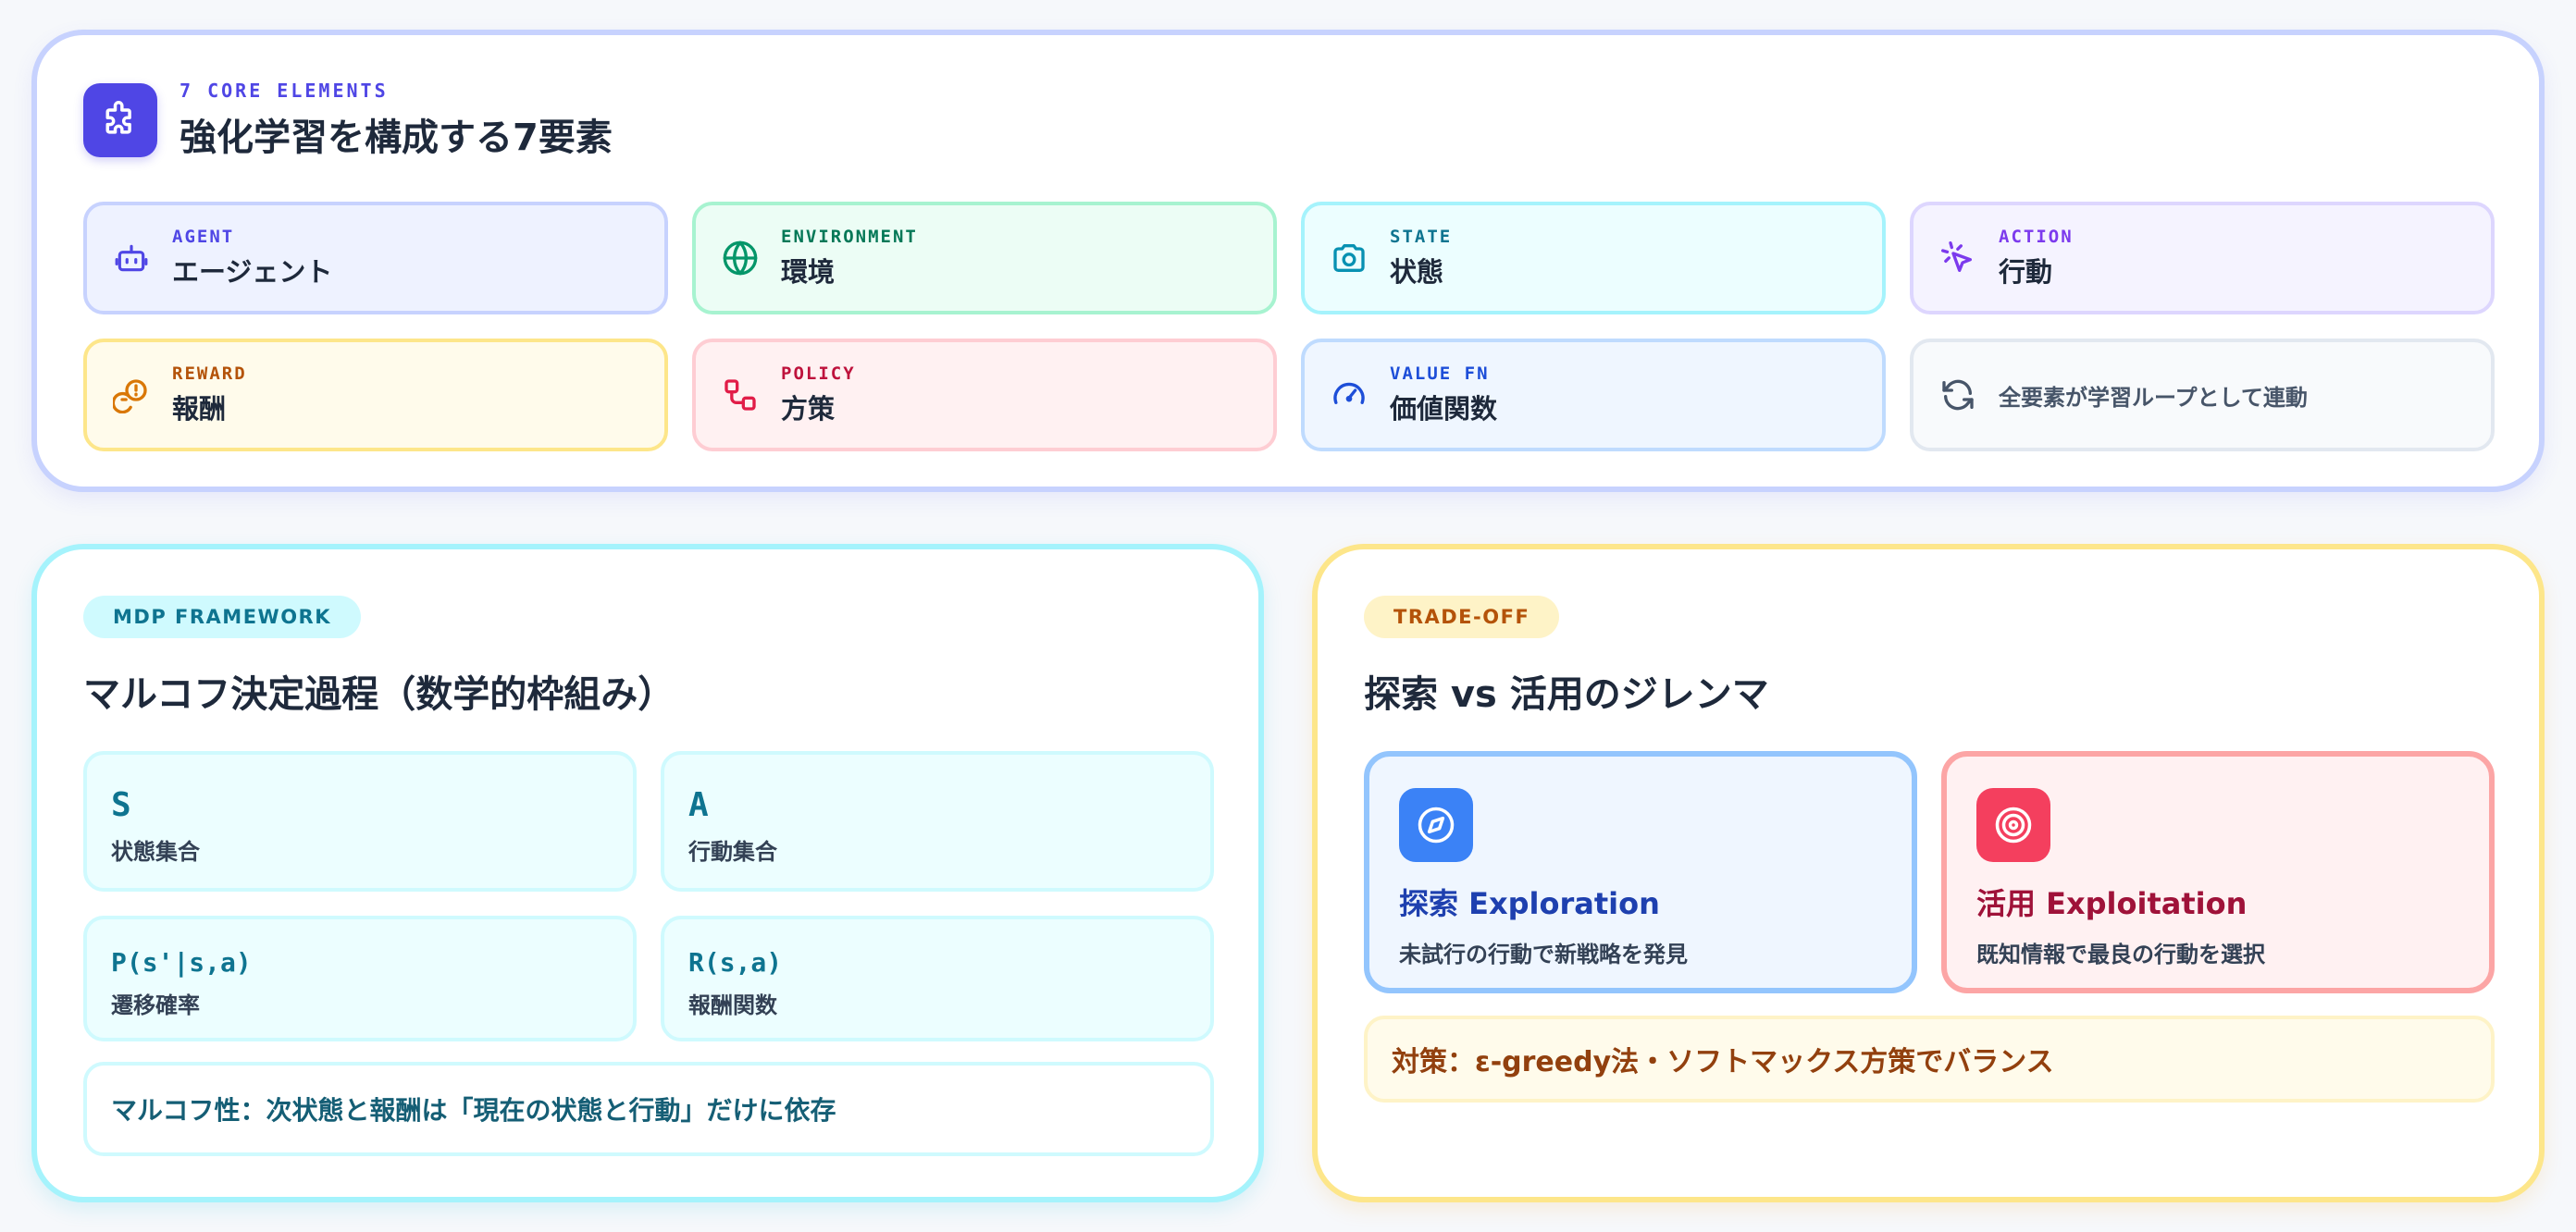 The width and height of the screenshot is (2576, 1232). I want to click on element-card-loop: 全要素が学習ループとして連動, so click(2203, 395).